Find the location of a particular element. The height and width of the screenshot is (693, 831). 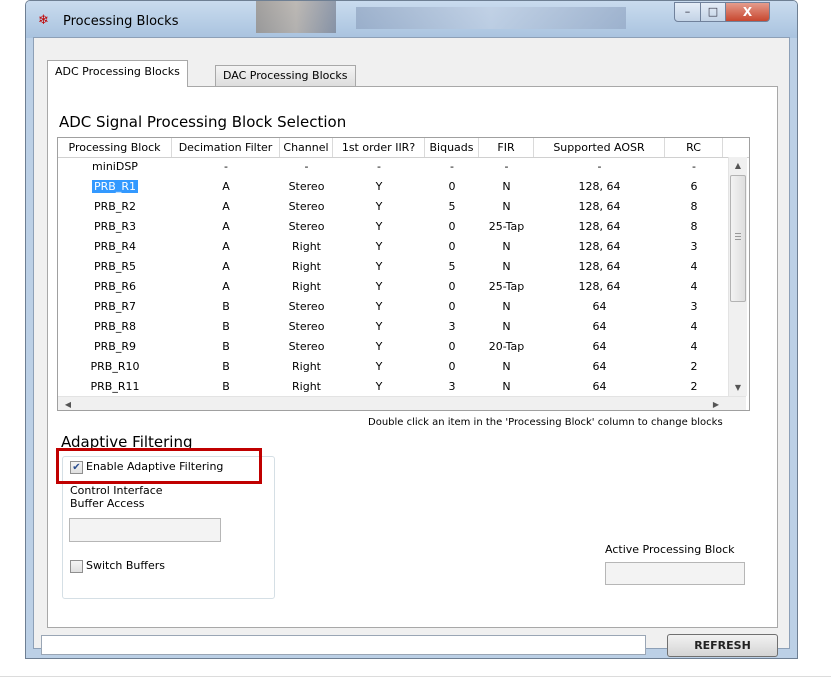

column-header-fir: FIR is located at coordinates (506, 147).